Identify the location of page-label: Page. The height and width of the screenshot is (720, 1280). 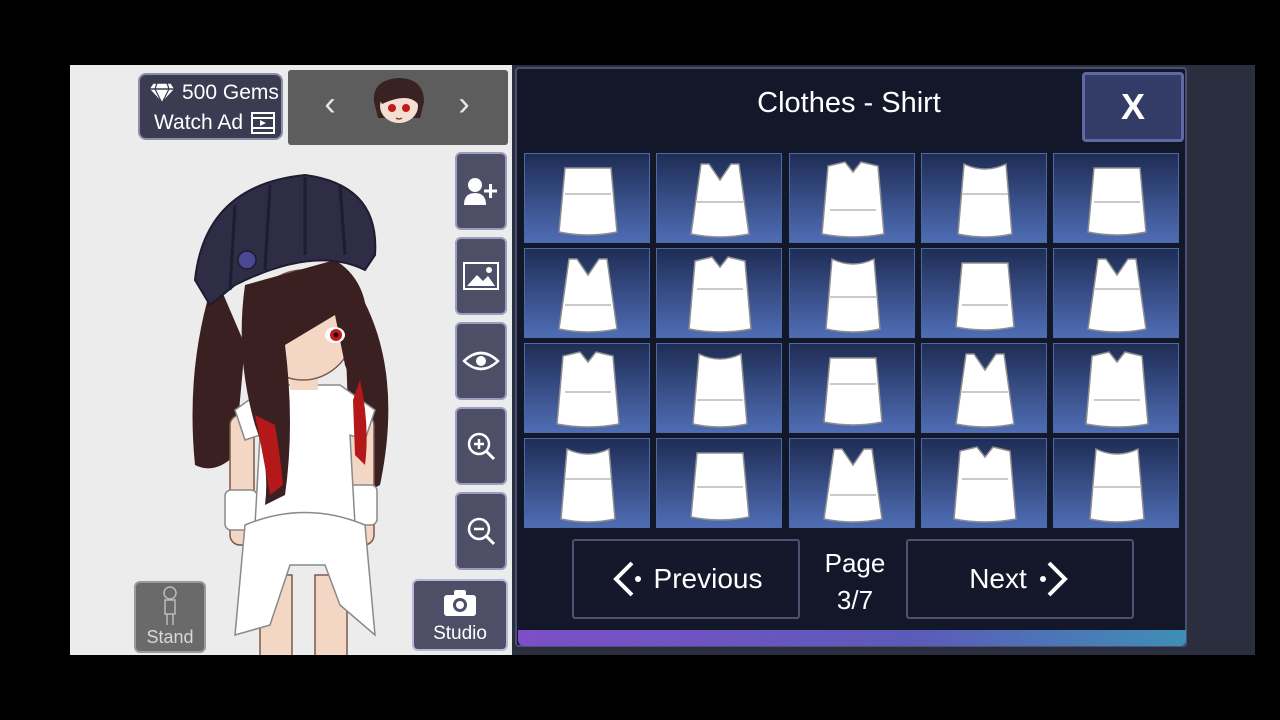
(855, 563).